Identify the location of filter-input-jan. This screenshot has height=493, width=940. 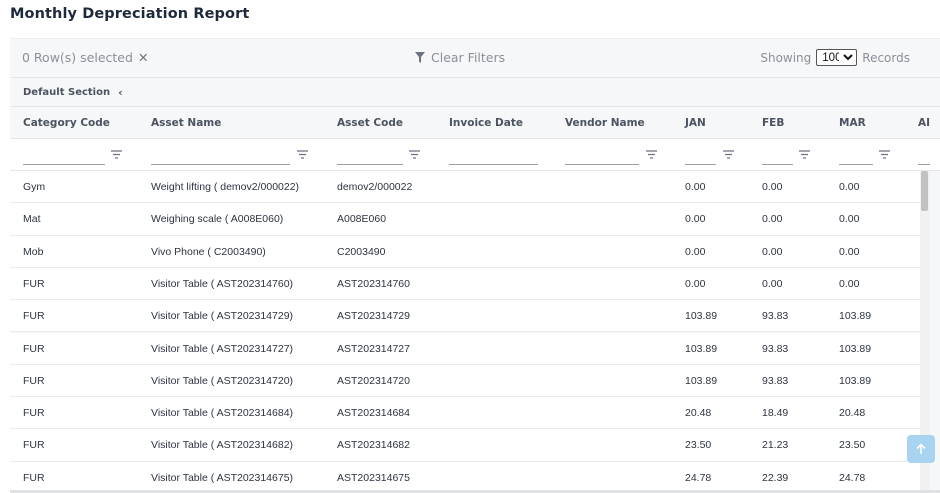
(700, 156).